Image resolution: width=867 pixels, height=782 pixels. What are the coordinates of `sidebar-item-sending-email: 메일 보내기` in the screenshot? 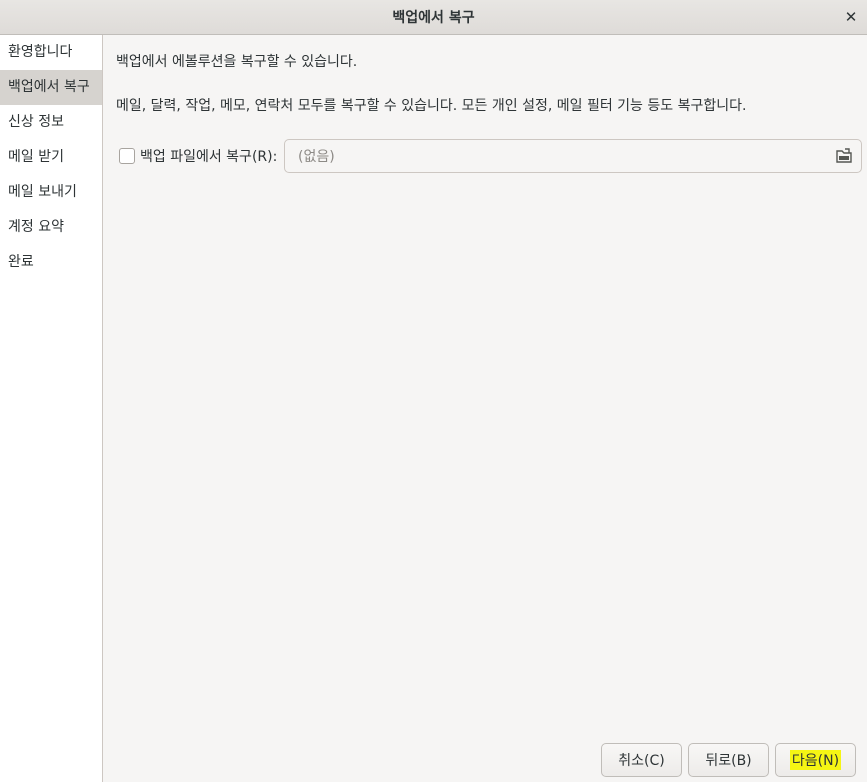 It's located at (51, 192).